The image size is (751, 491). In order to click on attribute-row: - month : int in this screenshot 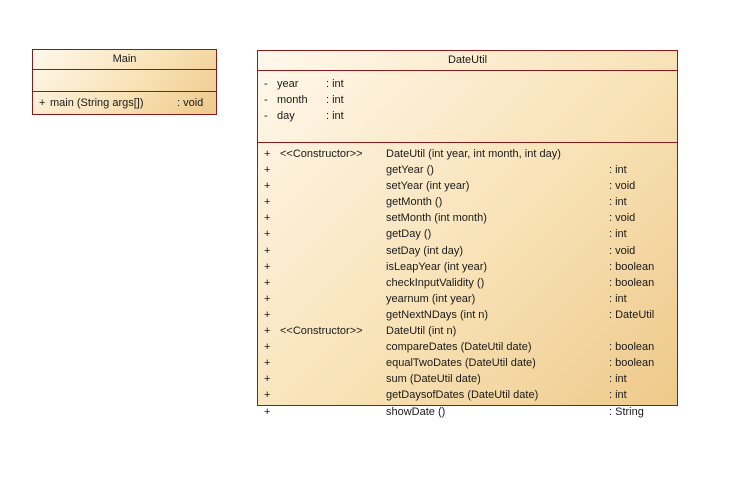, I will do `click(467, 100)`.